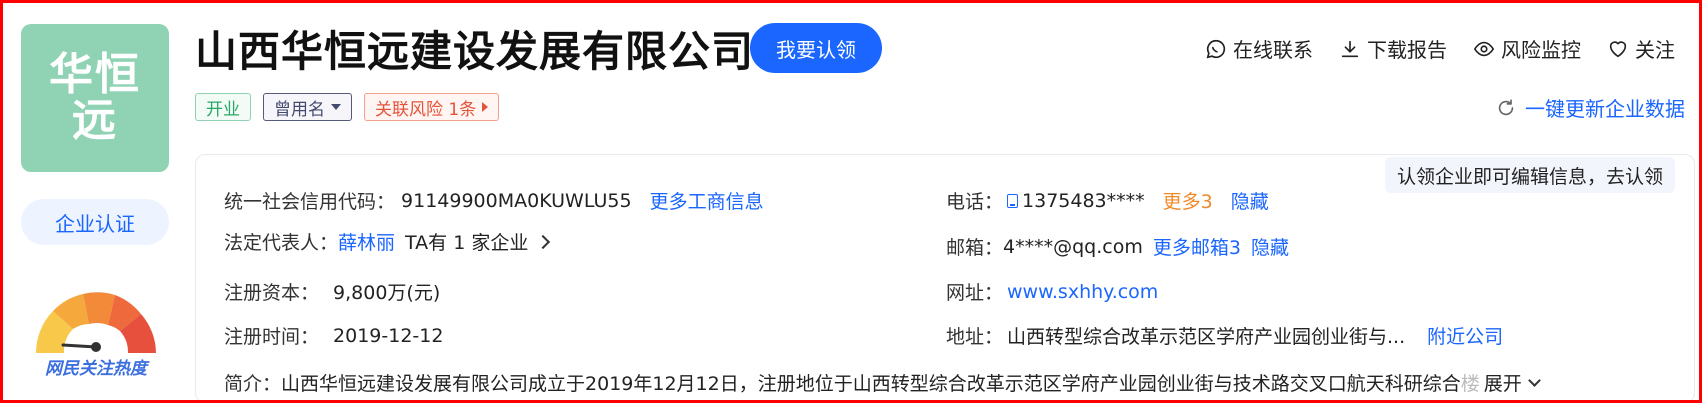 The width and height of the screenshot is (1702, 403). Describe the element at coordinates (1484, 48) in the screenshot. I see `eye-icon` at that location.